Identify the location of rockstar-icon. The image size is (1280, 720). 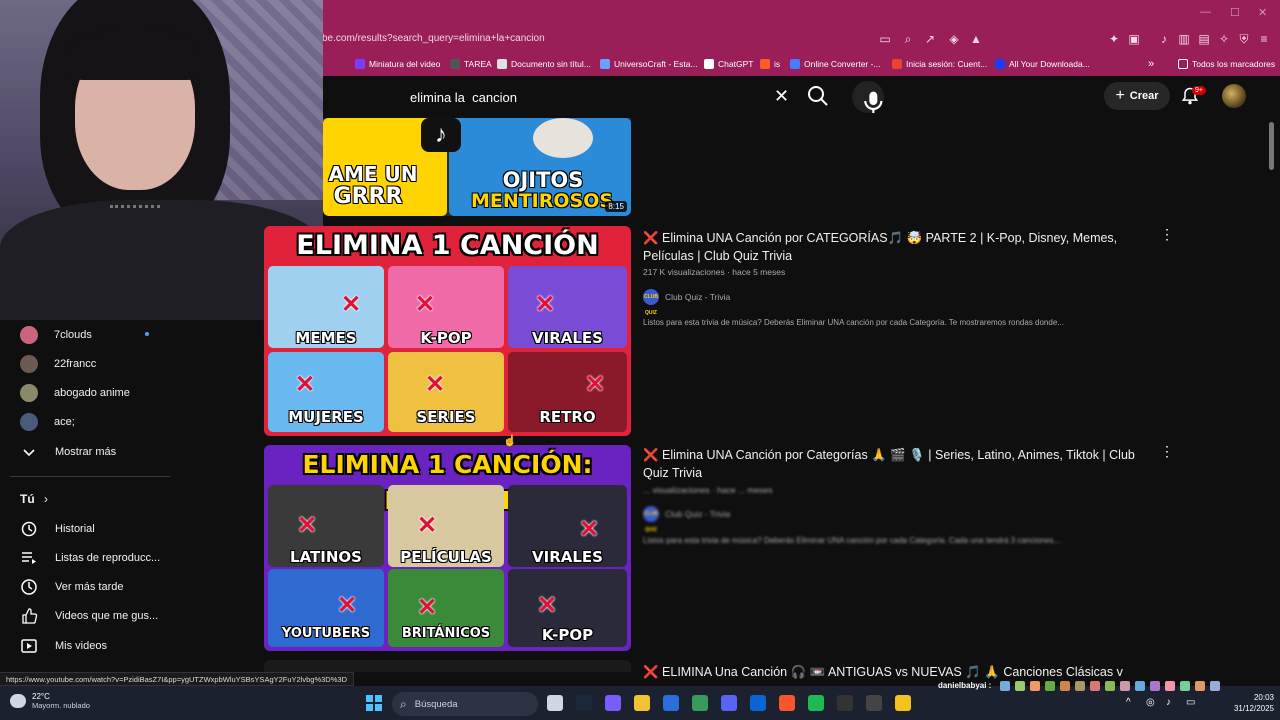
(903, 703).